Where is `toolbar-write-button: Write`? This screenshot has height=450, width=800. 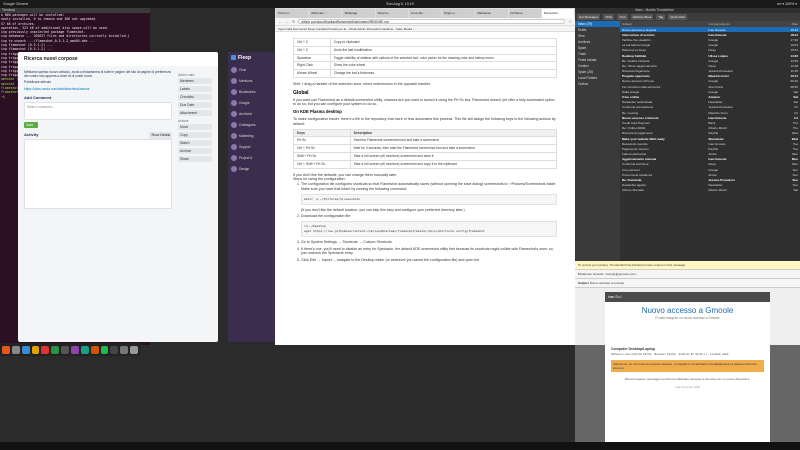
toolbar-write-button: Write is located at coordinates (609, 17).